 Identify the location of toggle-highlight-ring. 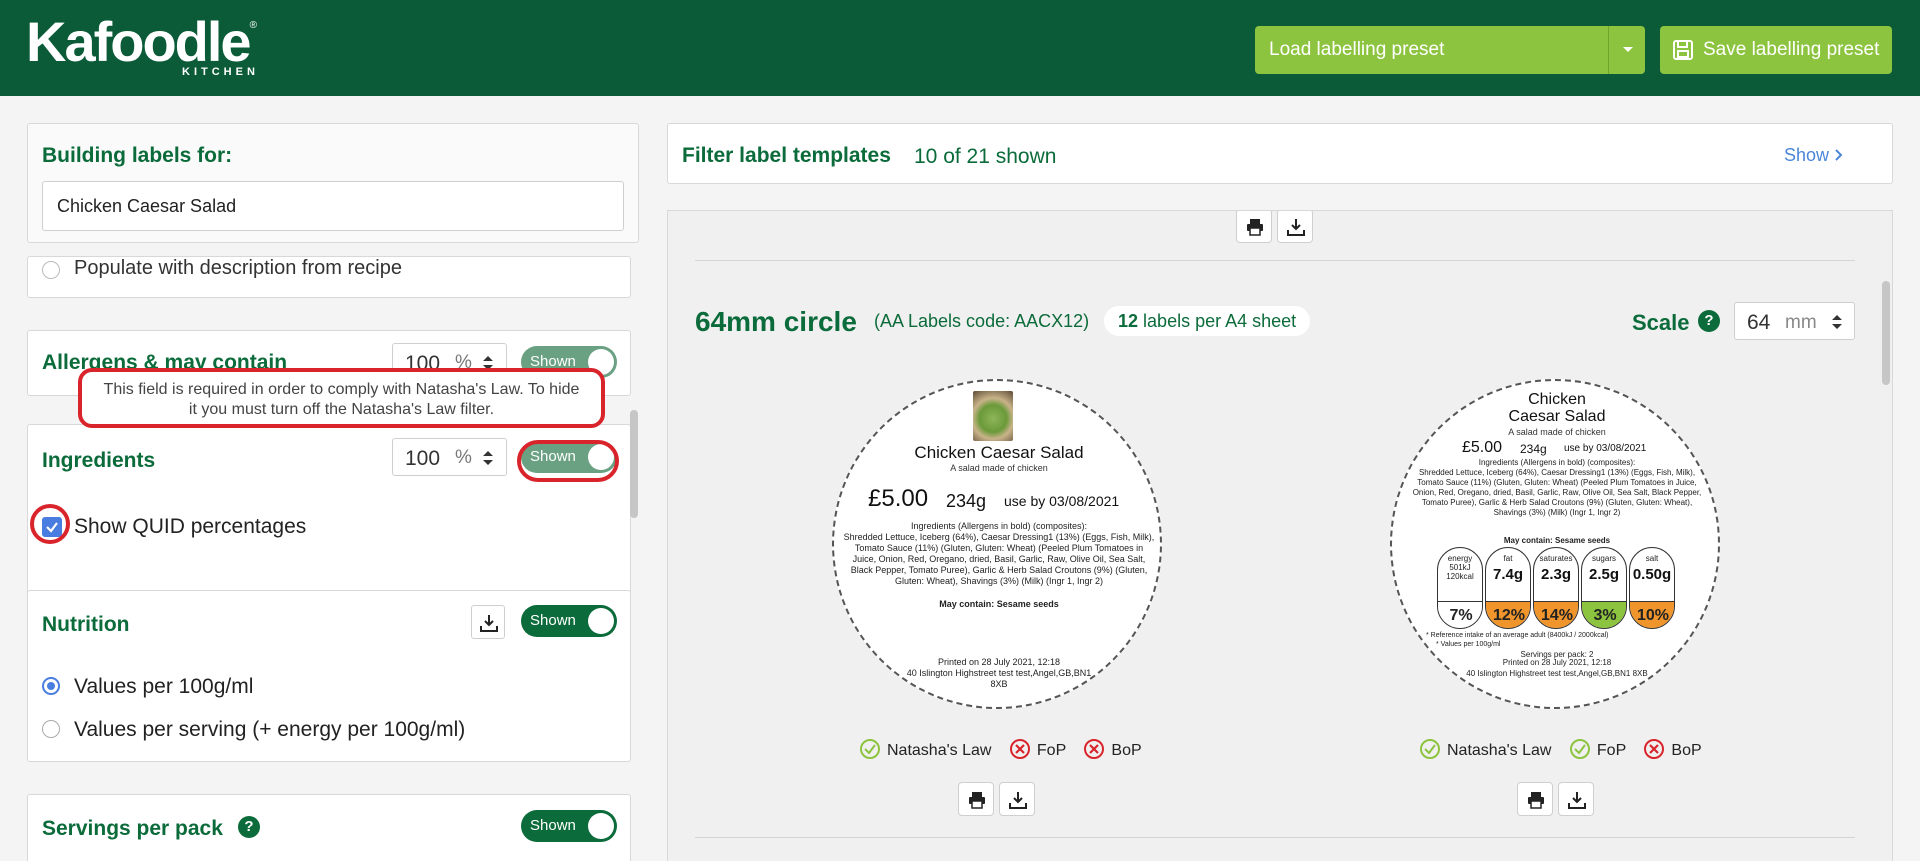
(568, 461).